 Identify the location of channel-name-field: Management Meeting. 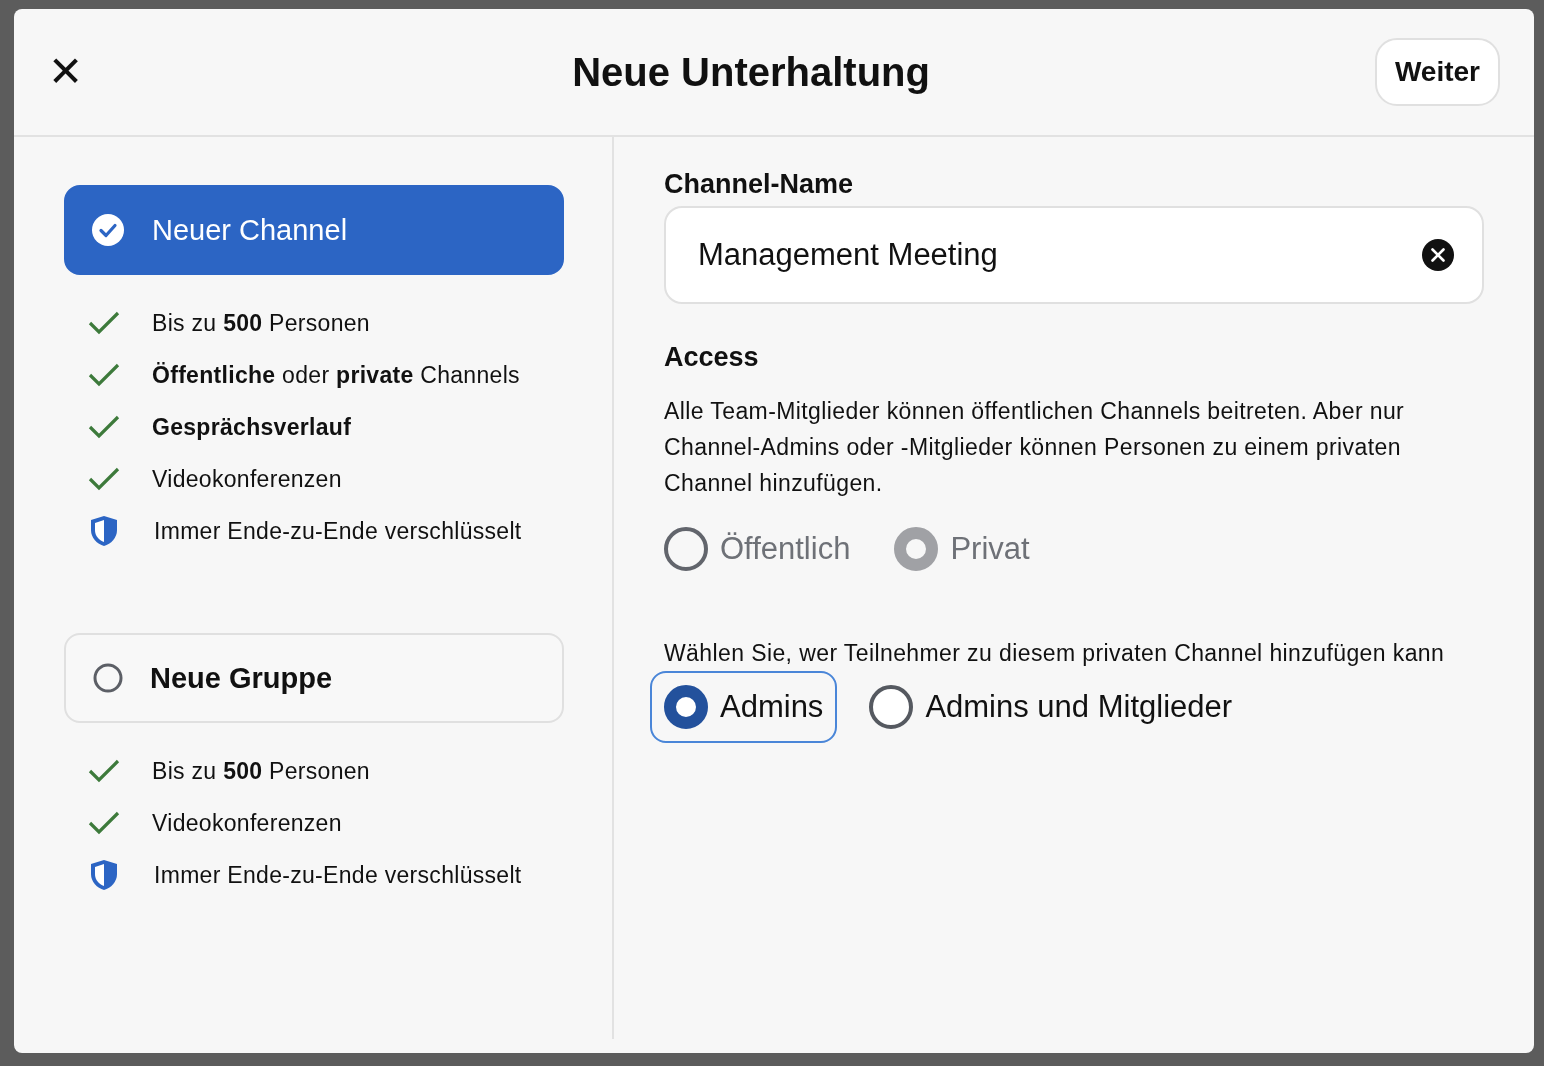
(1074, 255).